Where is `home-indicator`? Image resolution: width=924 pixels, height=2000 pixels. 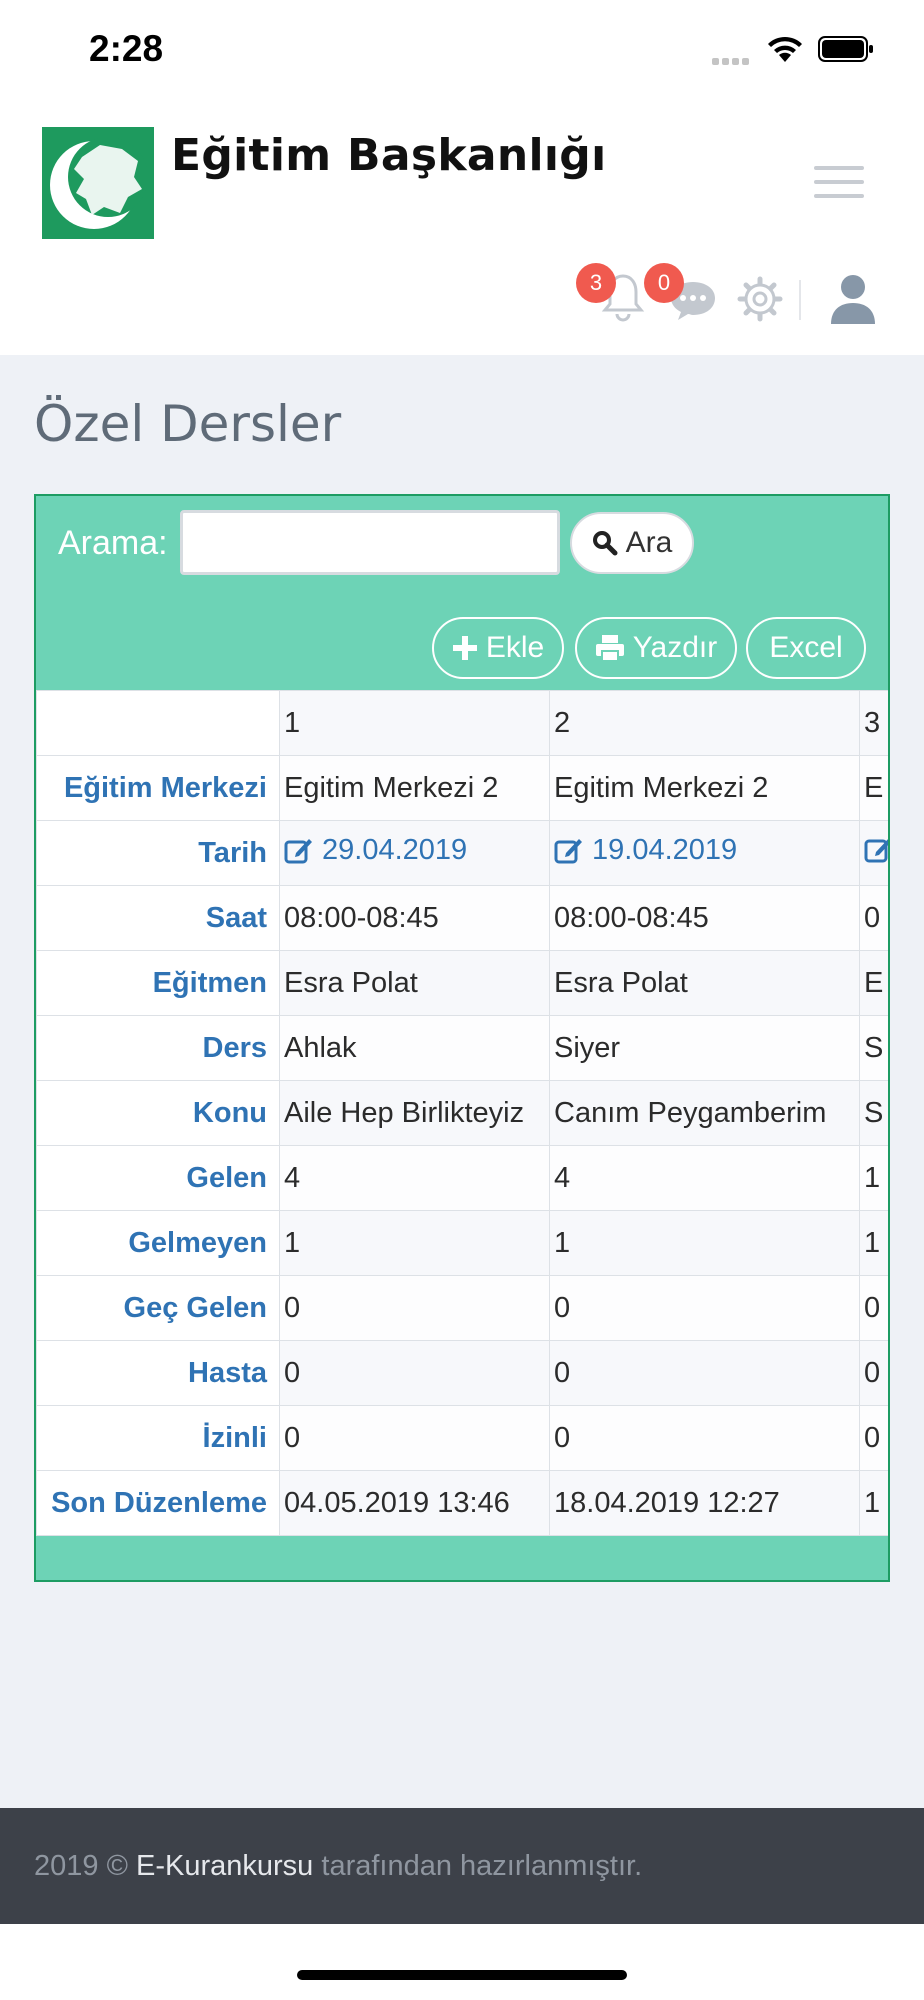
home-indicator is located at coordinates (462, 1975).